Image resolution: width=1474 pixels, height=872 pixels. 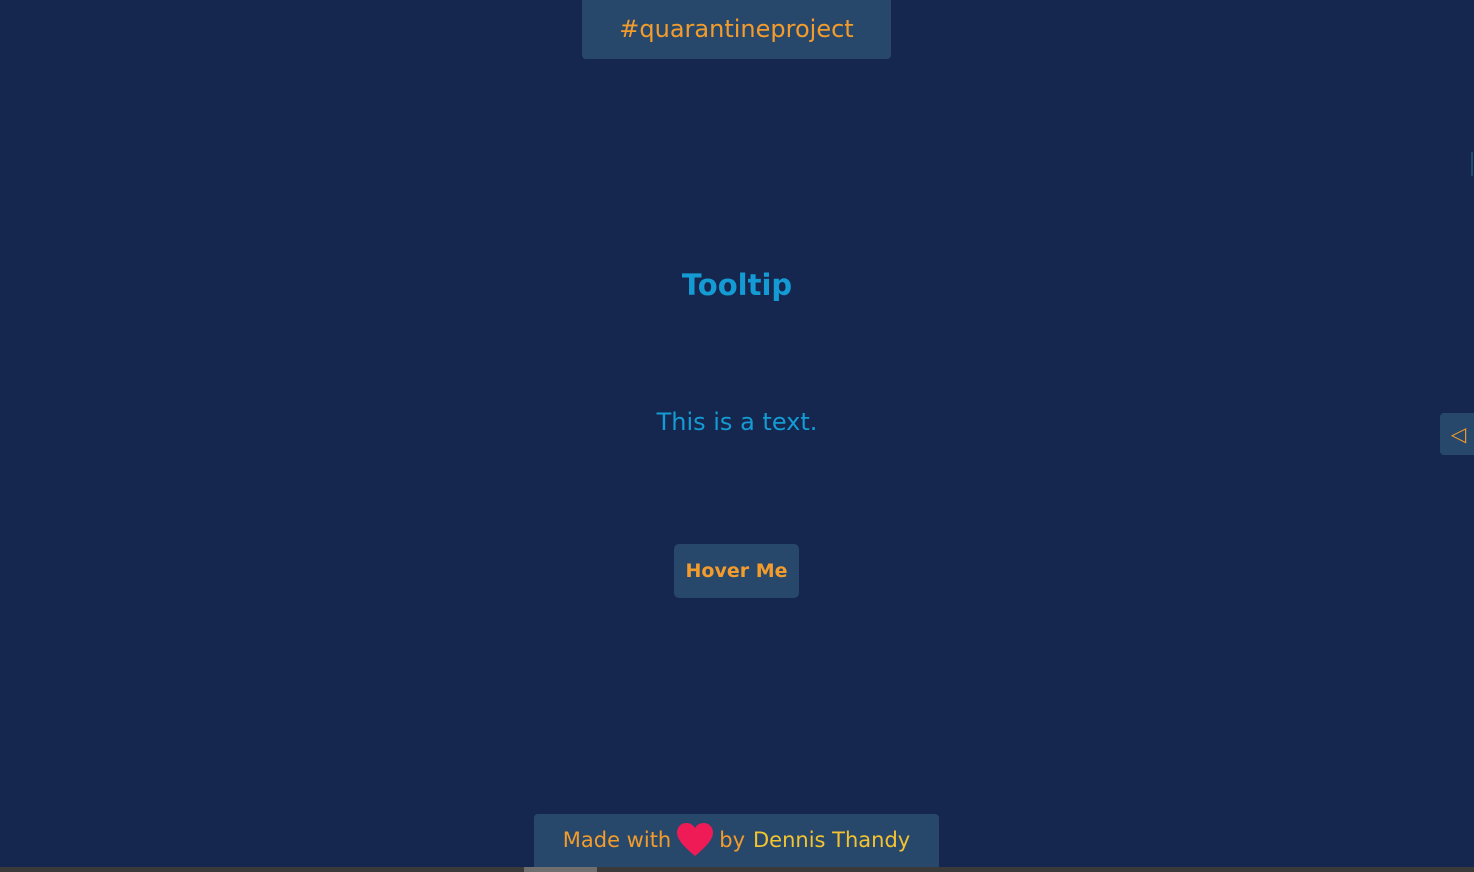 I want to click on triangle-left-icon: ◁, so click(x=1458, y=434).